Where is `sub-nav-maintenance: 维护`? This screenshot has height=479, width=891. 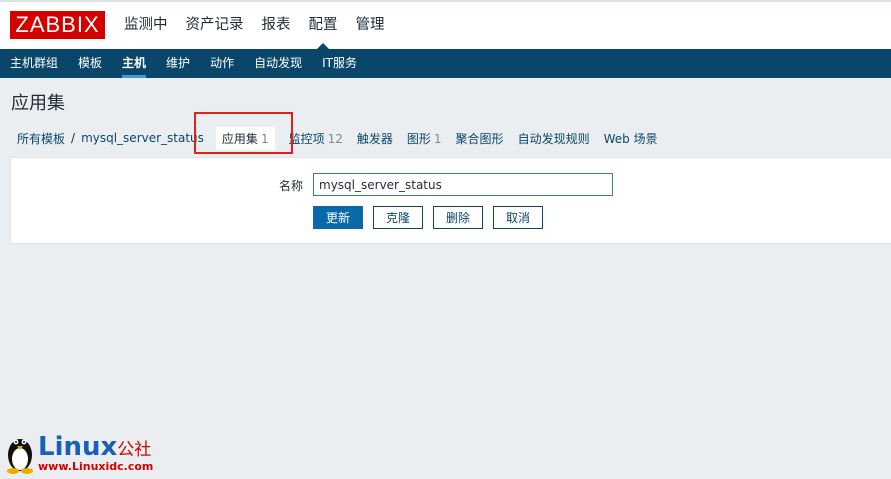
sub-nav-maintenance: 维护 is located at coordinates (178, 63).